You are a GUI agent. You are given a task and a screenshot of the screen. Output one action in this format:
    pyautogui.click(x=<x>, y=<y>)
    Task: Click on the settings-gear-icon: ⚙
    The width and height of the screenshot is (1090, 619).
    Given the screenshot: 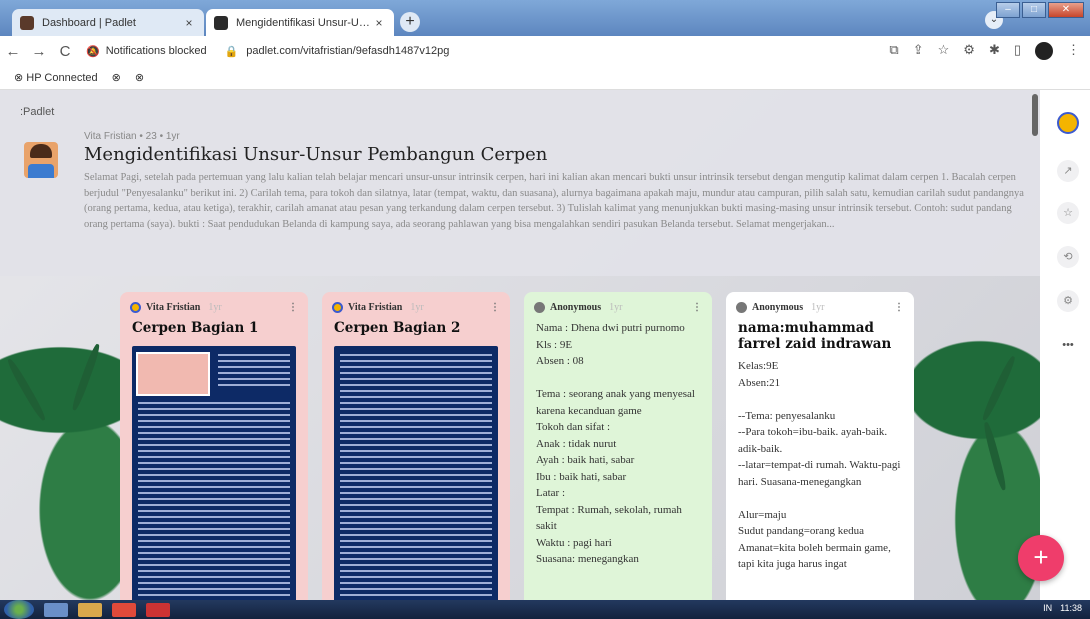 What is the action you would take?
    pyautogui.click(x=1068, y=301)
    